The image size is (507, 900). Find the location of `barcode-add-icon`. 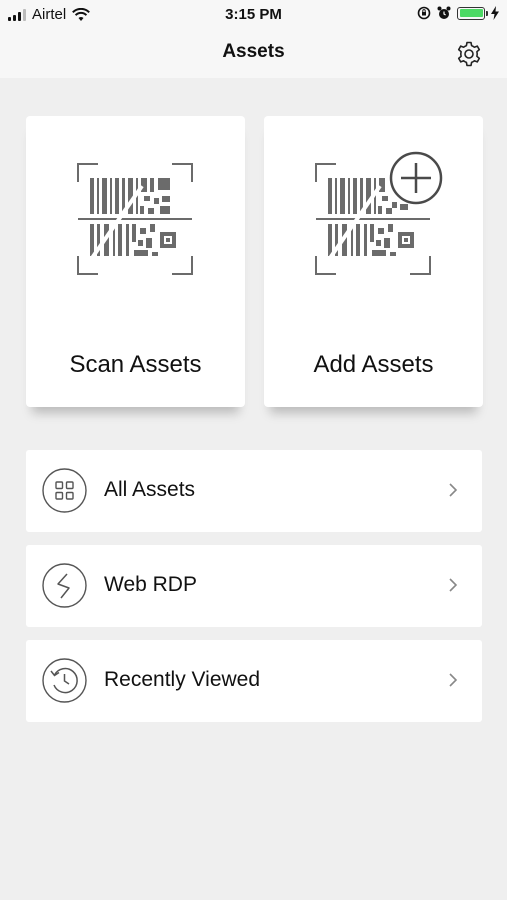

barcode-add-icon is located at coordinates (379, 213).